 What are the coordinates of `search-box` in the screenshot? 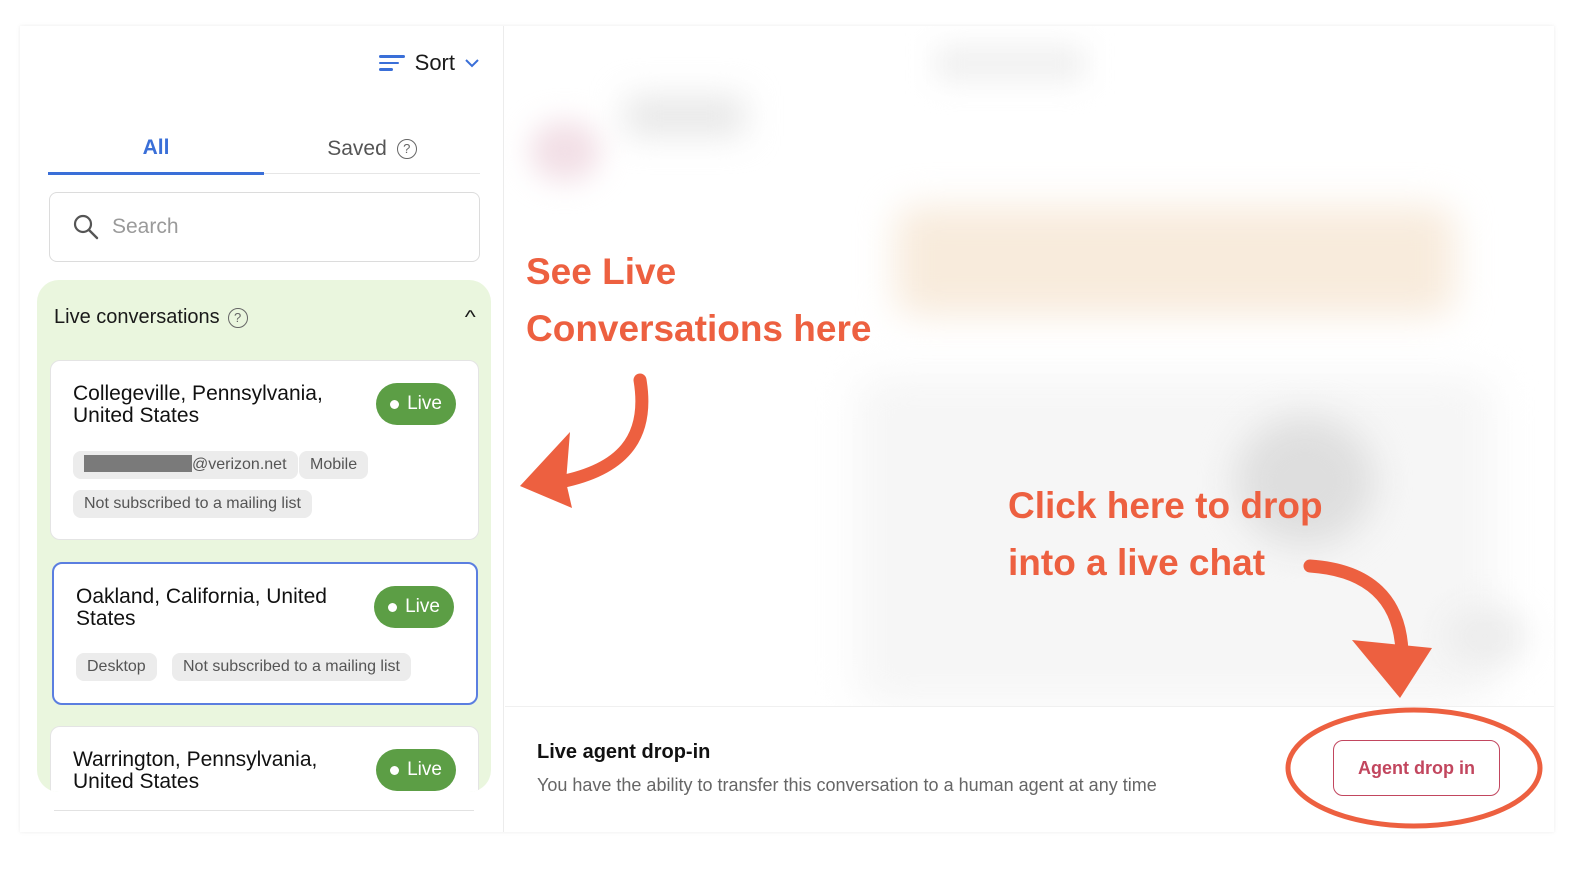 It's located at (264, 227).